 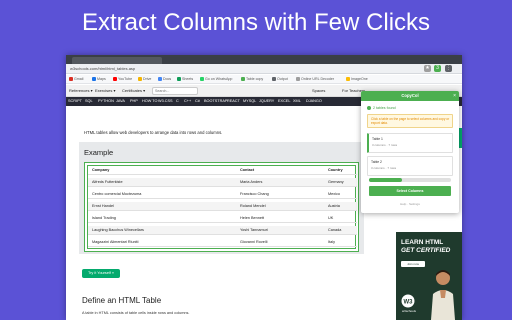 I want to click on nav-spaces: Spaces, so click(x=318, y=91).